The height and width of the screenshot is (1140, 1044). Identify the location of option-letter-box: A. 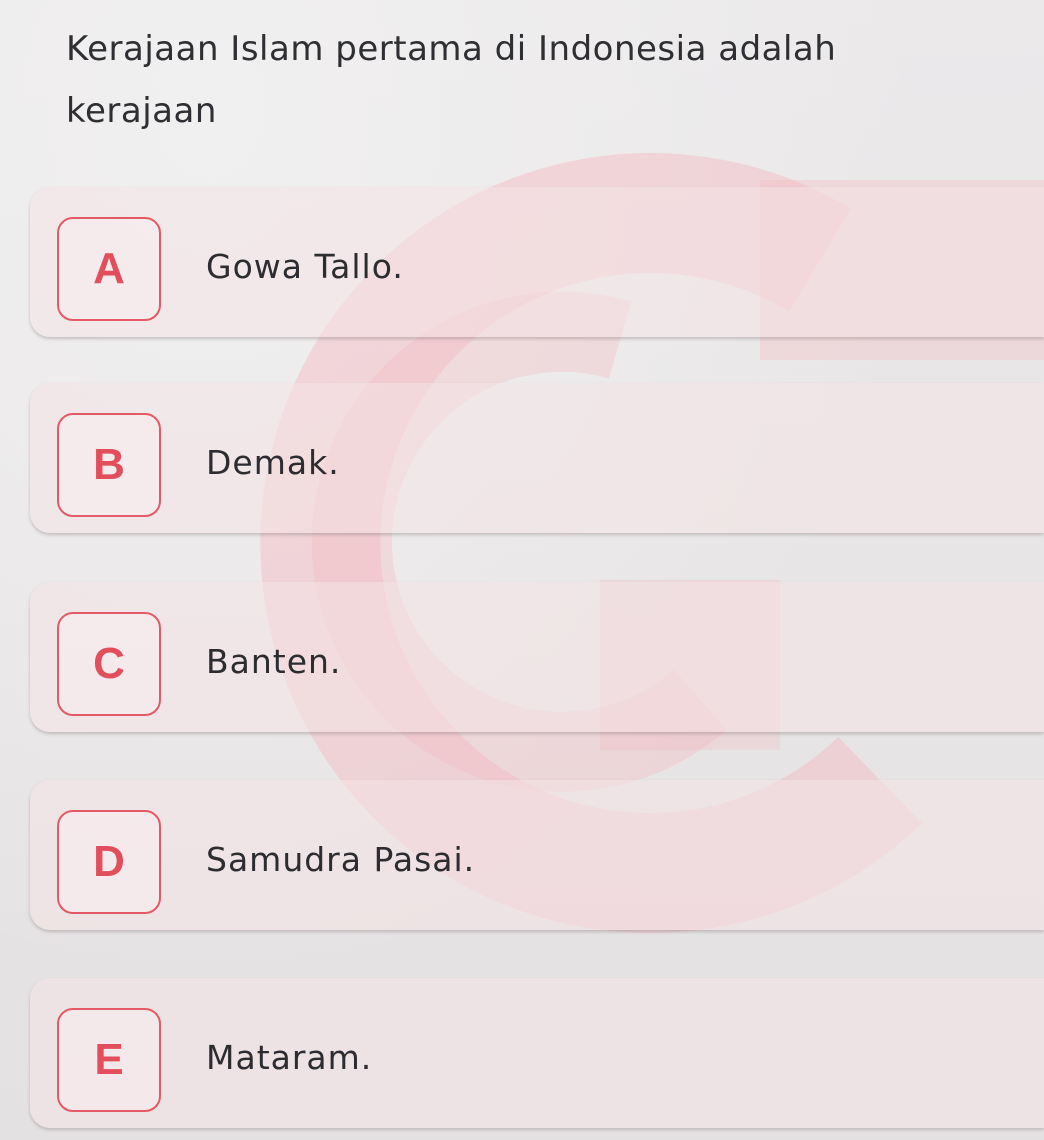
(109, 269).